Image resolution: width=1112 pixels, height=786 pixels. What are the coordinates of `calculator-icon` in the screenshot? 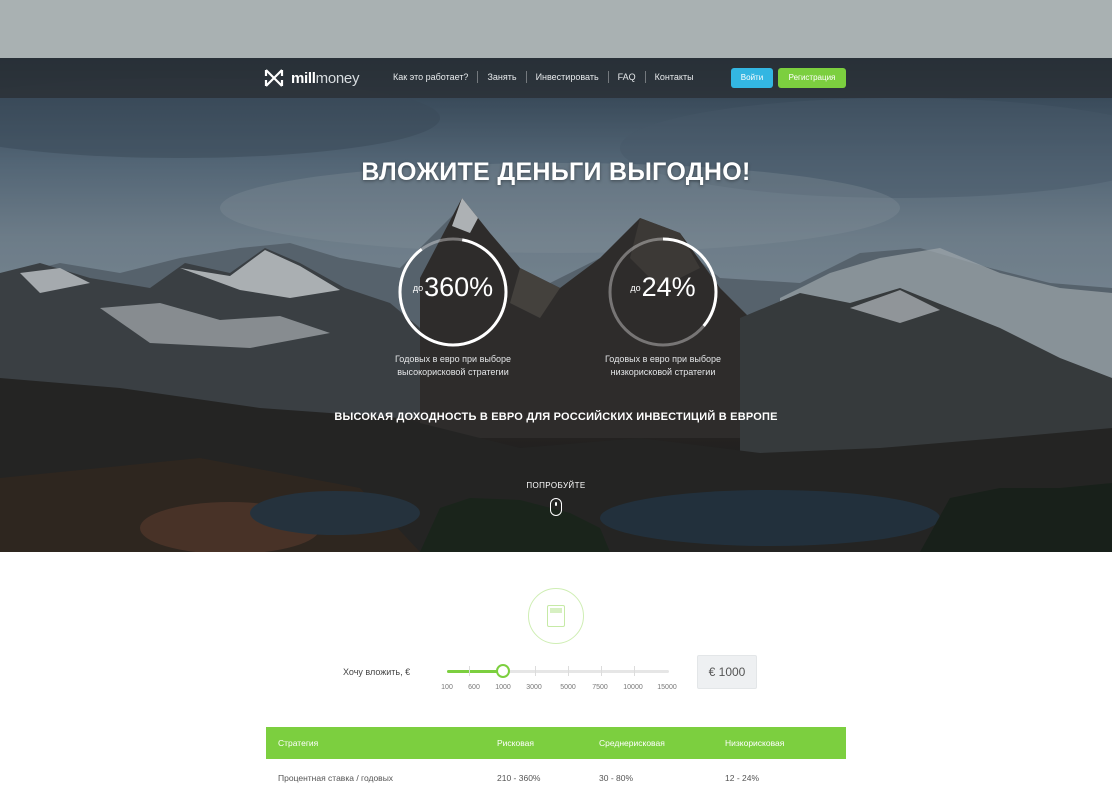 It's located at (556, 616).